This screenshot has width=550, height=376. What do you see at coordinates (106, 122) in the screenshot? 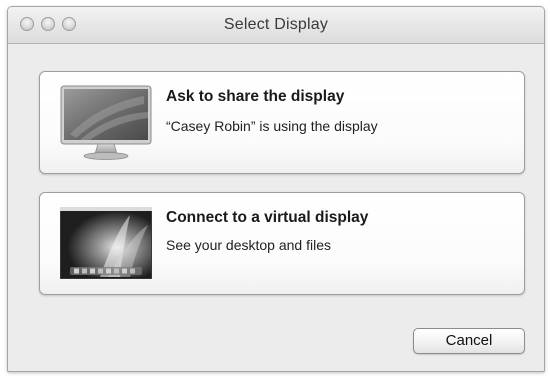
I see `monitor-icon` at bounding box center [106, 122].